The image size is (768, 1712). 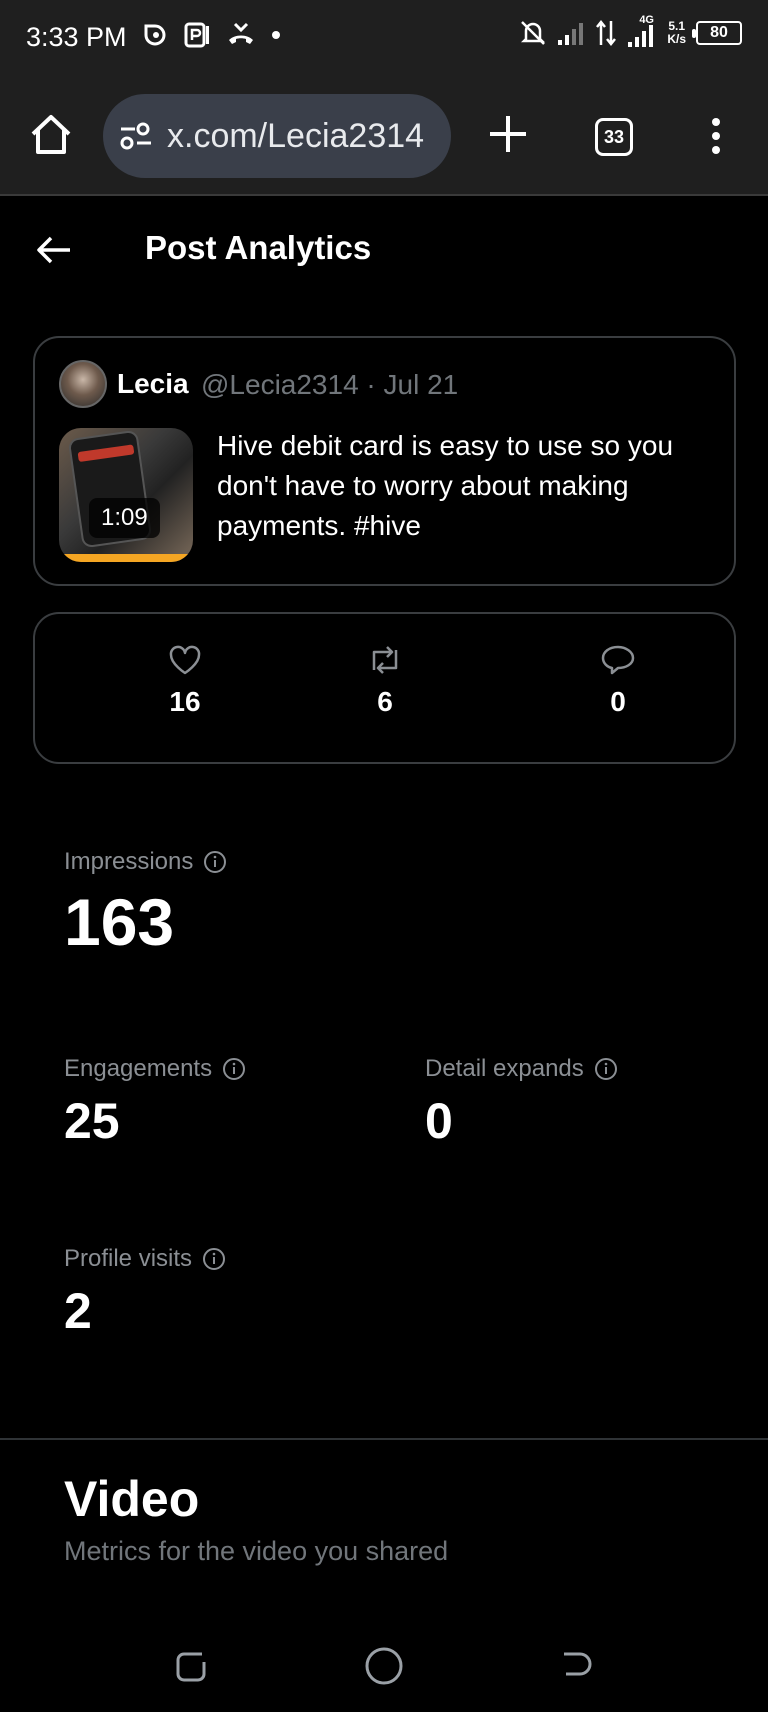 What do you see at coordinates (504, 1068) in the screenshot?
I see `detail-expands-label: Detail expands` at bounding box center [504, 1068].